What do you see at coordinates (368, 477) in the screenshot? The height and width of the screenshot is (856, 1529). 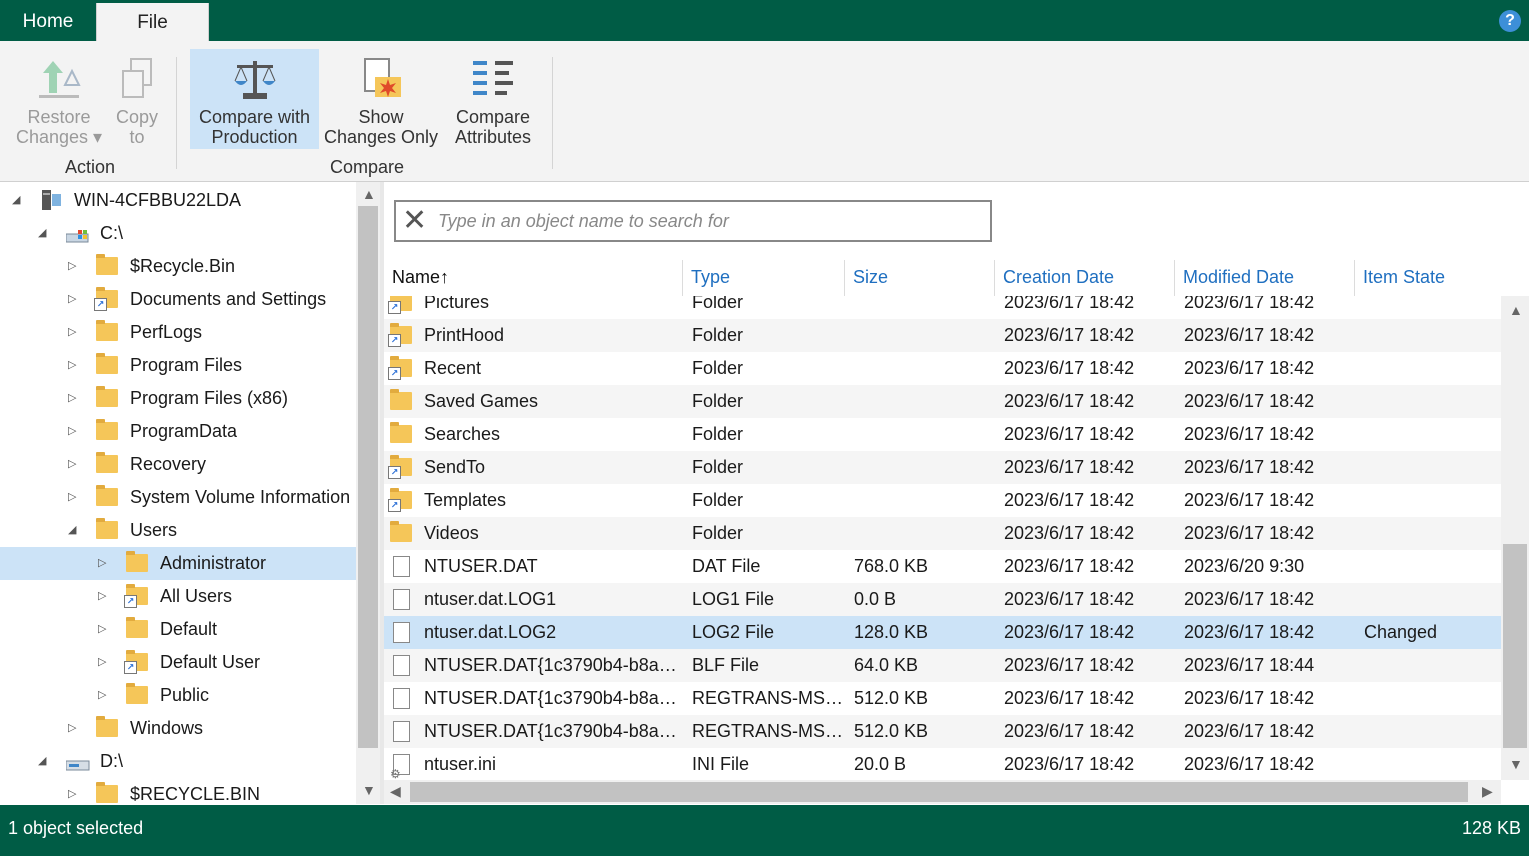 I see `tree-scroll-thumb` at bounding box center [368, 477].